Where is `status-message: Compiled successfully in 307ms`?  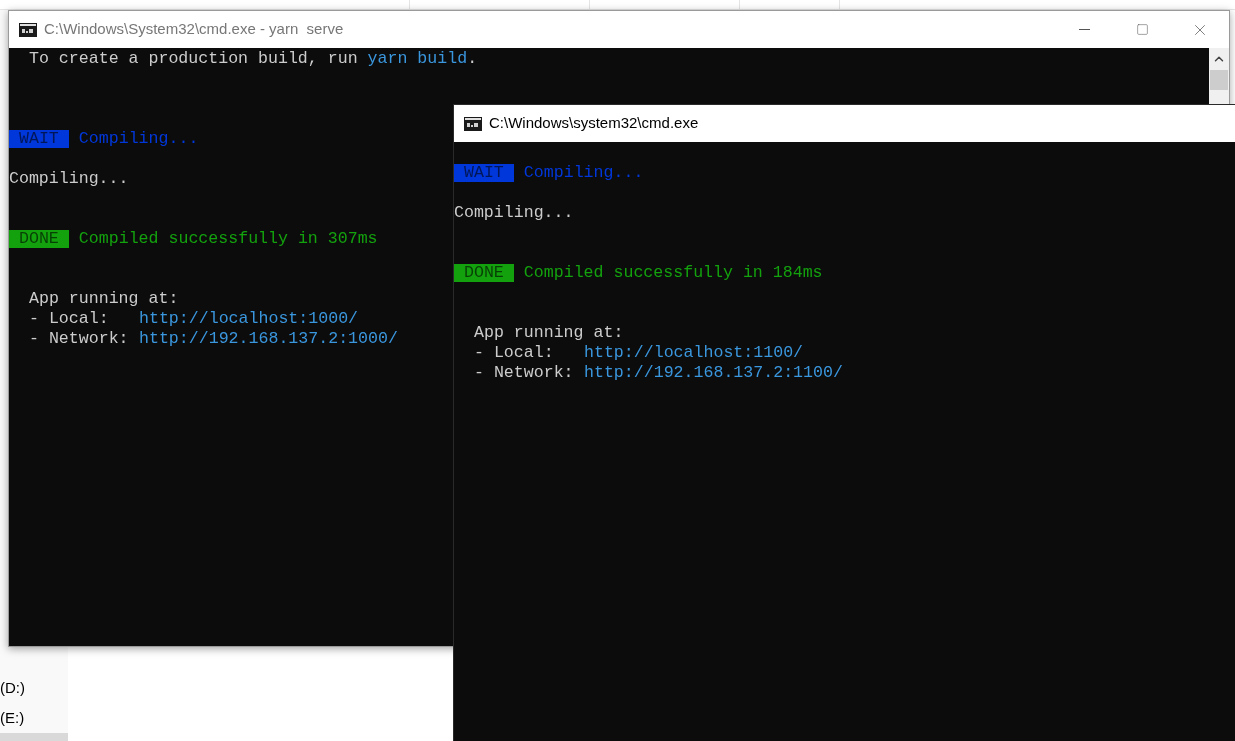 status-message: Compiled successfully in 307ms is located at coordinates (228, 239).